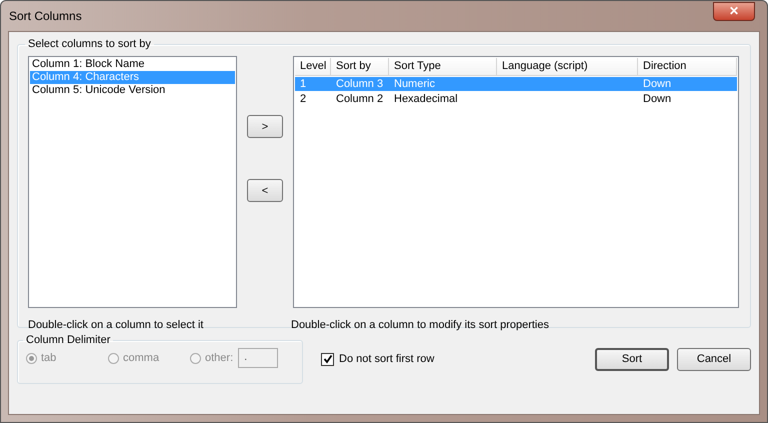 The width and height of the screenshot is (768, 423). What do you see at coordinates (313, 66) in the screenshot?
I see `column-header: Level` at bounding box center [313, 66].